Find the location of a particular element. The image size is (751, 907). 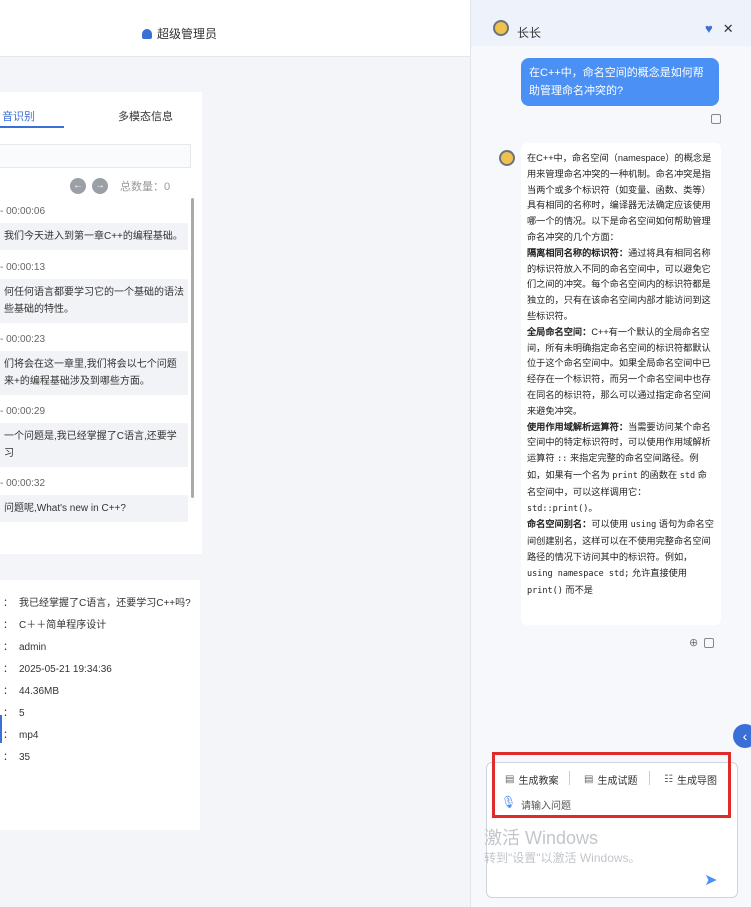

user-name: 超级管理员 is located at coordinates (187, 34).